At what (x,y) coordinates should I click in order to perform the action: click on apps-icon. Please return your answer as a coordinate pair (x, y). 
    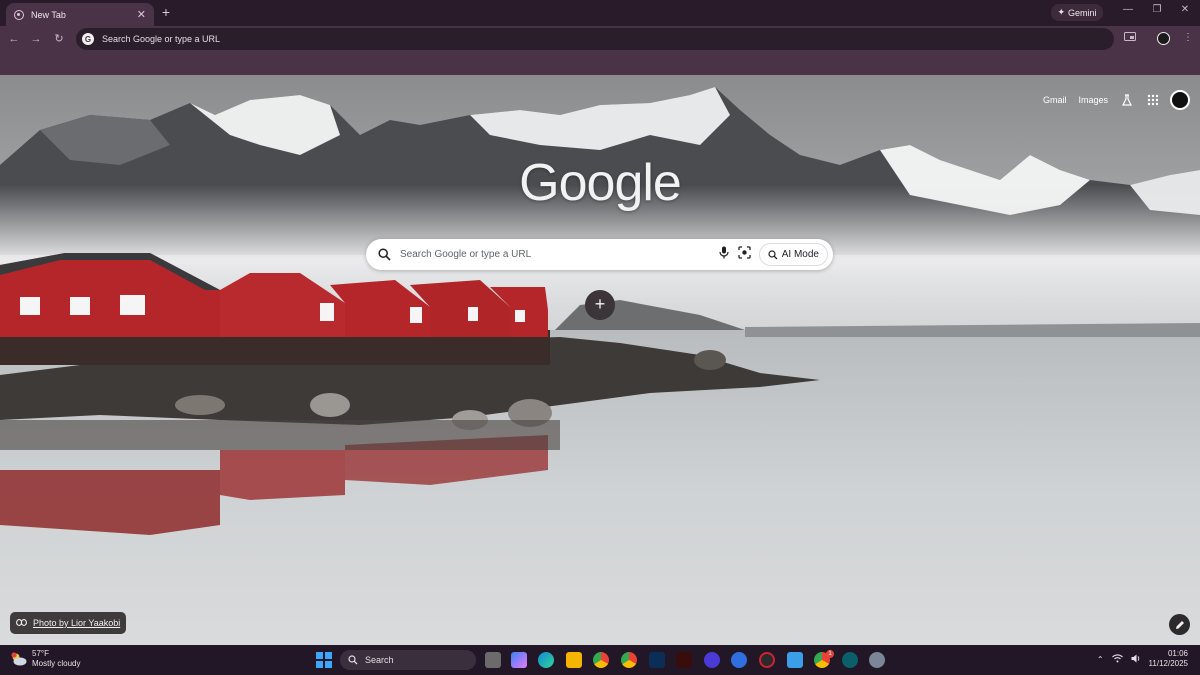
    Looking at the image, I should click on (1153, 100).